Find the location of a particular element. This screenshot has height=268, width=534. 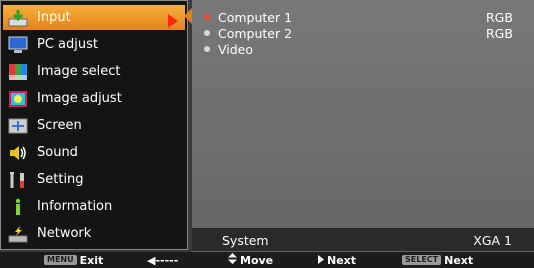

guide-exit-label: Exit is located at coordinates (91, 260).